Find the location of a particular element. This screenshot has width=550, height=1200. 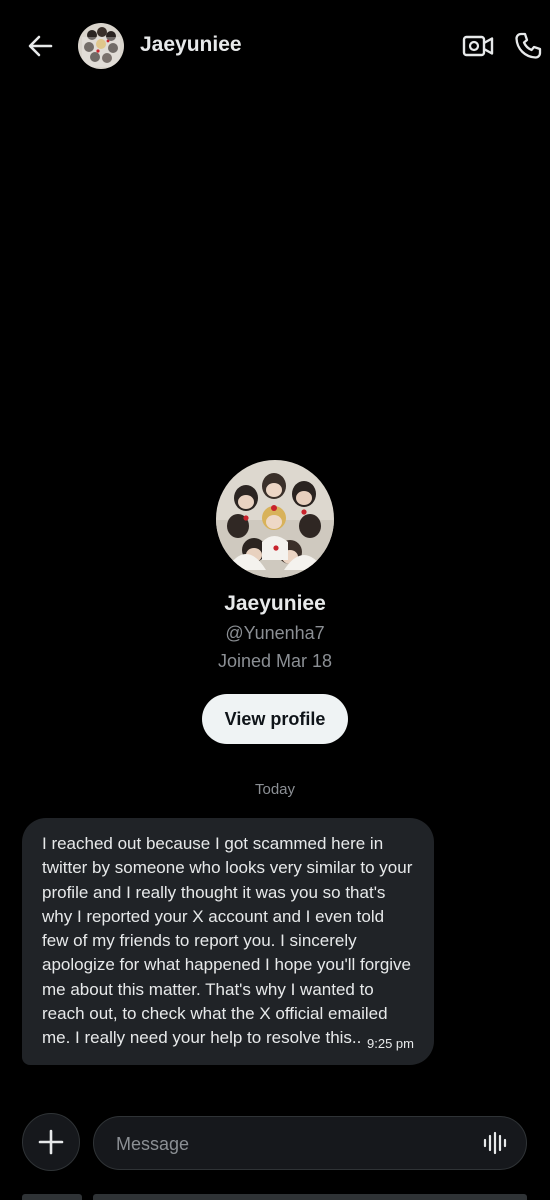

message-input is located at coordinates (286, 1144).